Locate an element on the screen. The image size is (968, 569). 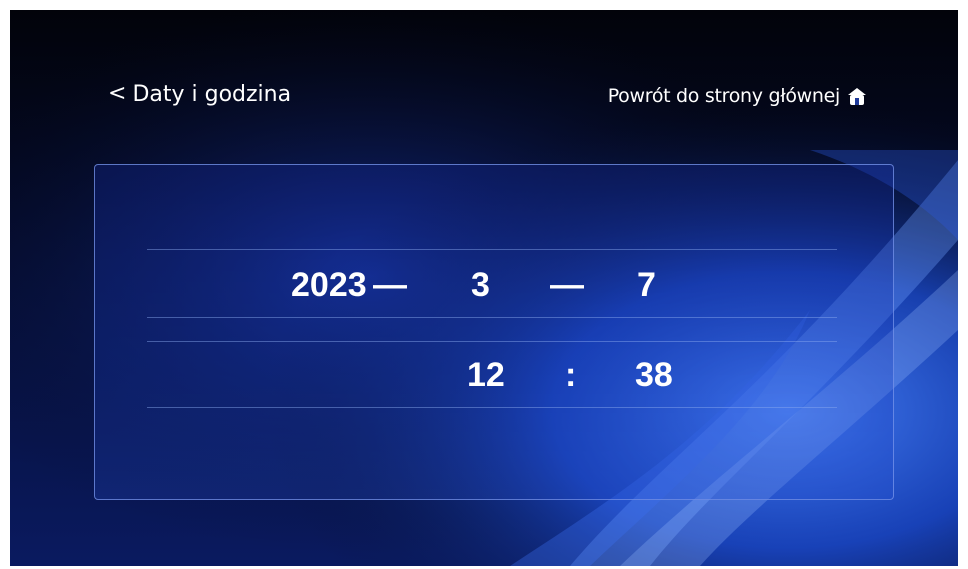
time-row: 12 : 38 is located at coordinates (495, 375).